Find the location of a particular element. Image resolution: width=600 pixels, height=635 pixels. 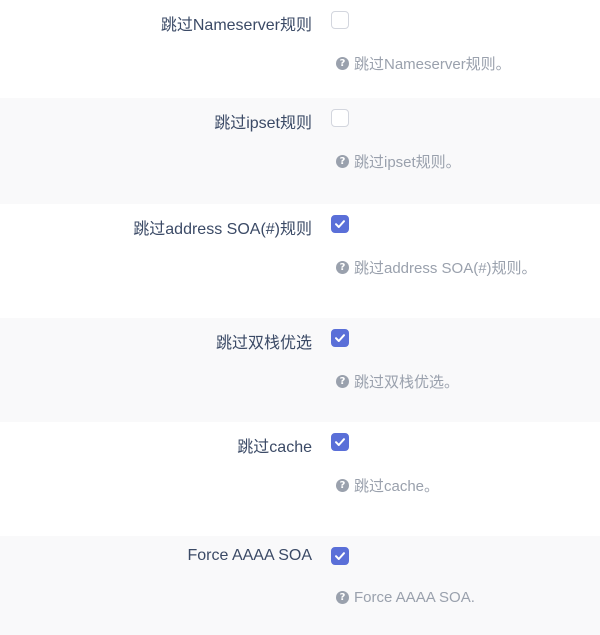

option-label: 跳过cache is located at coordinates (274, 447).